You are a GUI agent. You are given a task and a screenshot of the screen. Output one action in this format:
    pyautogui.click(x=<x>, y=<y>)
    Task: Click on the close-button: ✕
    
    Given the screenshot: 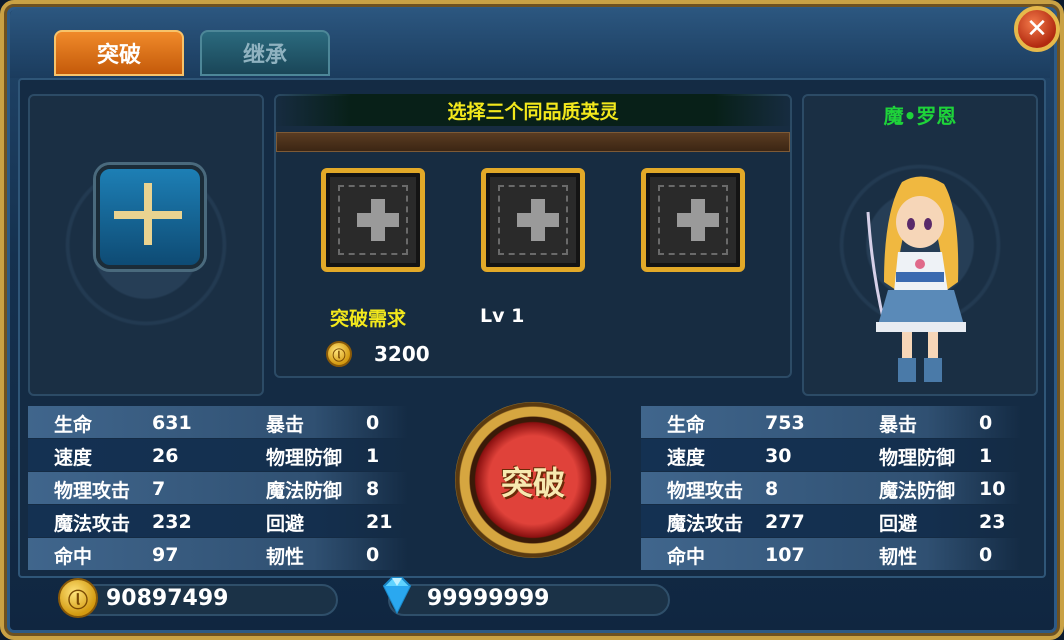 What is the action you would take?
    pyautogui.click(x=1037, y=29)
    